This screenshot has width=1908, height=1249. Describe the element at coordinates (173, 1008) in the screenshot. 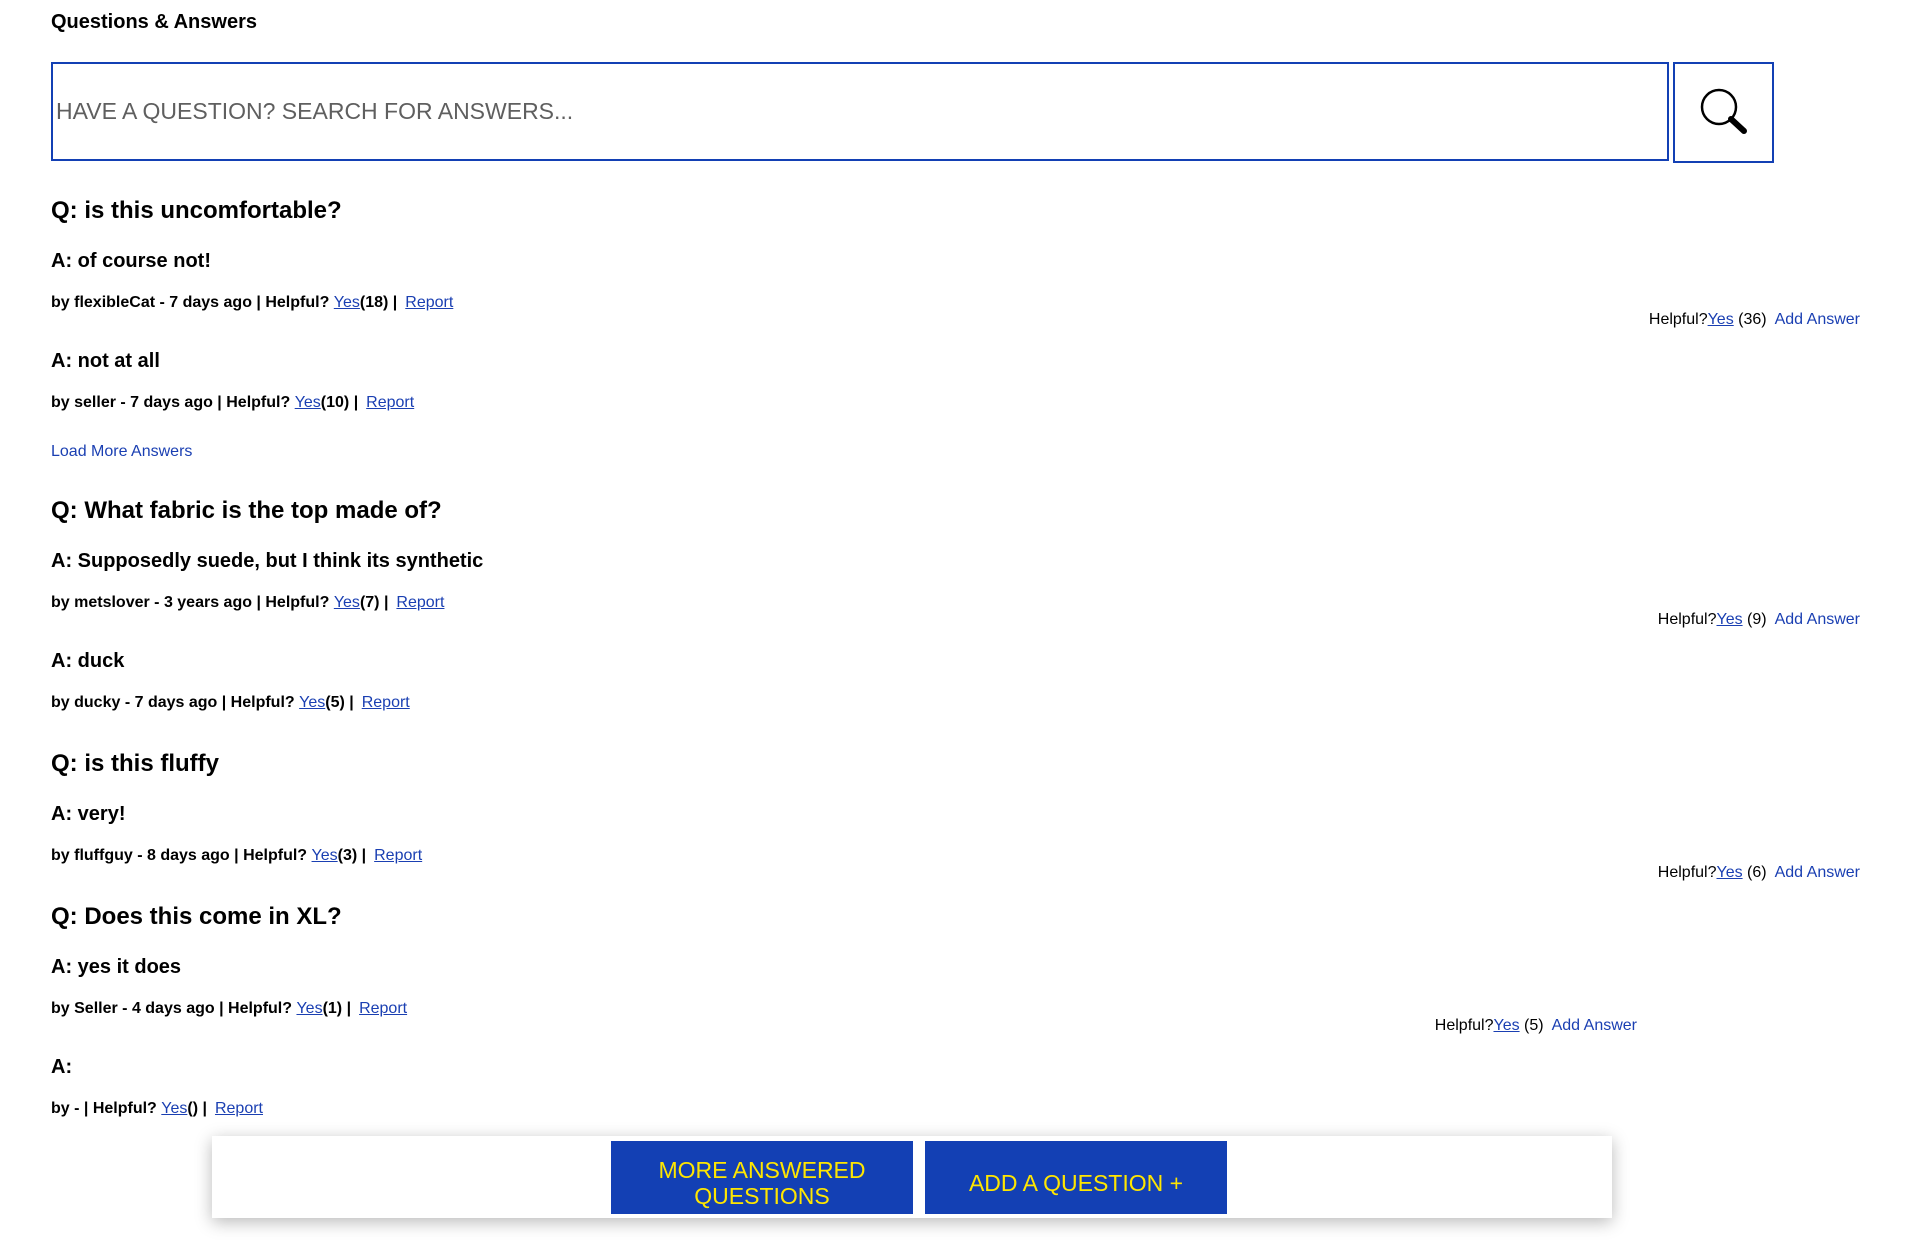

I see `answer-date: 4 days ago` at that location.